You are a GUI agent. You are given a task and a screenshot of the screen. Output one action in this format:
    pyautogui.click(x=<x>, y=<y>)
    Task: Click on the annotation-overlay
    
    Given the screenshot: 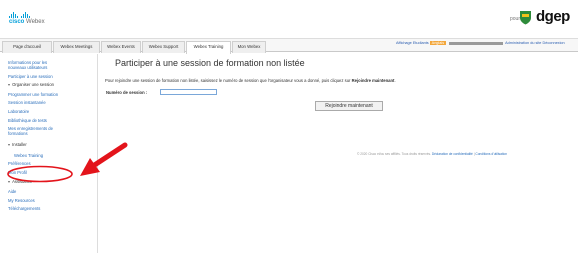 What is the action you would take?
    pyautogui.click(x=67, y=162)
    